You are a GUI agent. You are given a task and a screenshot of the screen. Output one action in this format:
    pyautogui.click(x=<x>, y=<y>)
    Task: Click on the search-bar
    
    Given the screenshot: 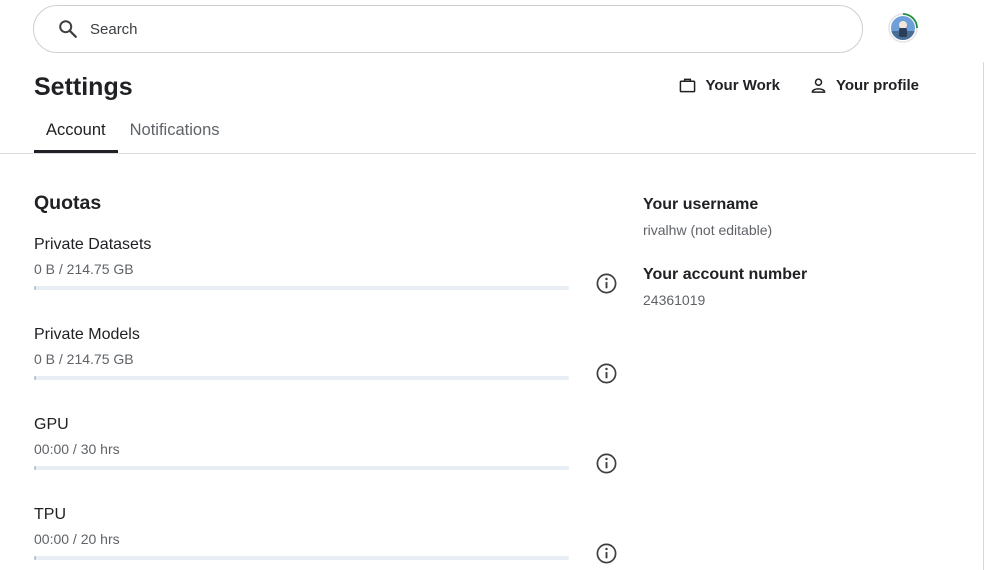 What is the action you would take?
    pyautogui.click(x=448, y=29)
    